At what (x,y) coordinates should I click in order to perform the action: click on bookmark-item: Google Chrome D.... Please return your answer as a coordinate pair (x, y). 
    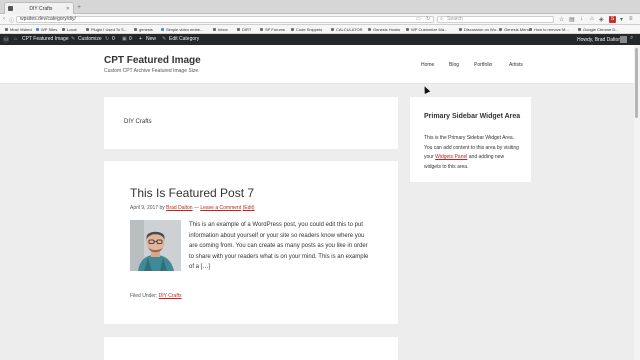
    Looking at the image, I should click on (598, 29).